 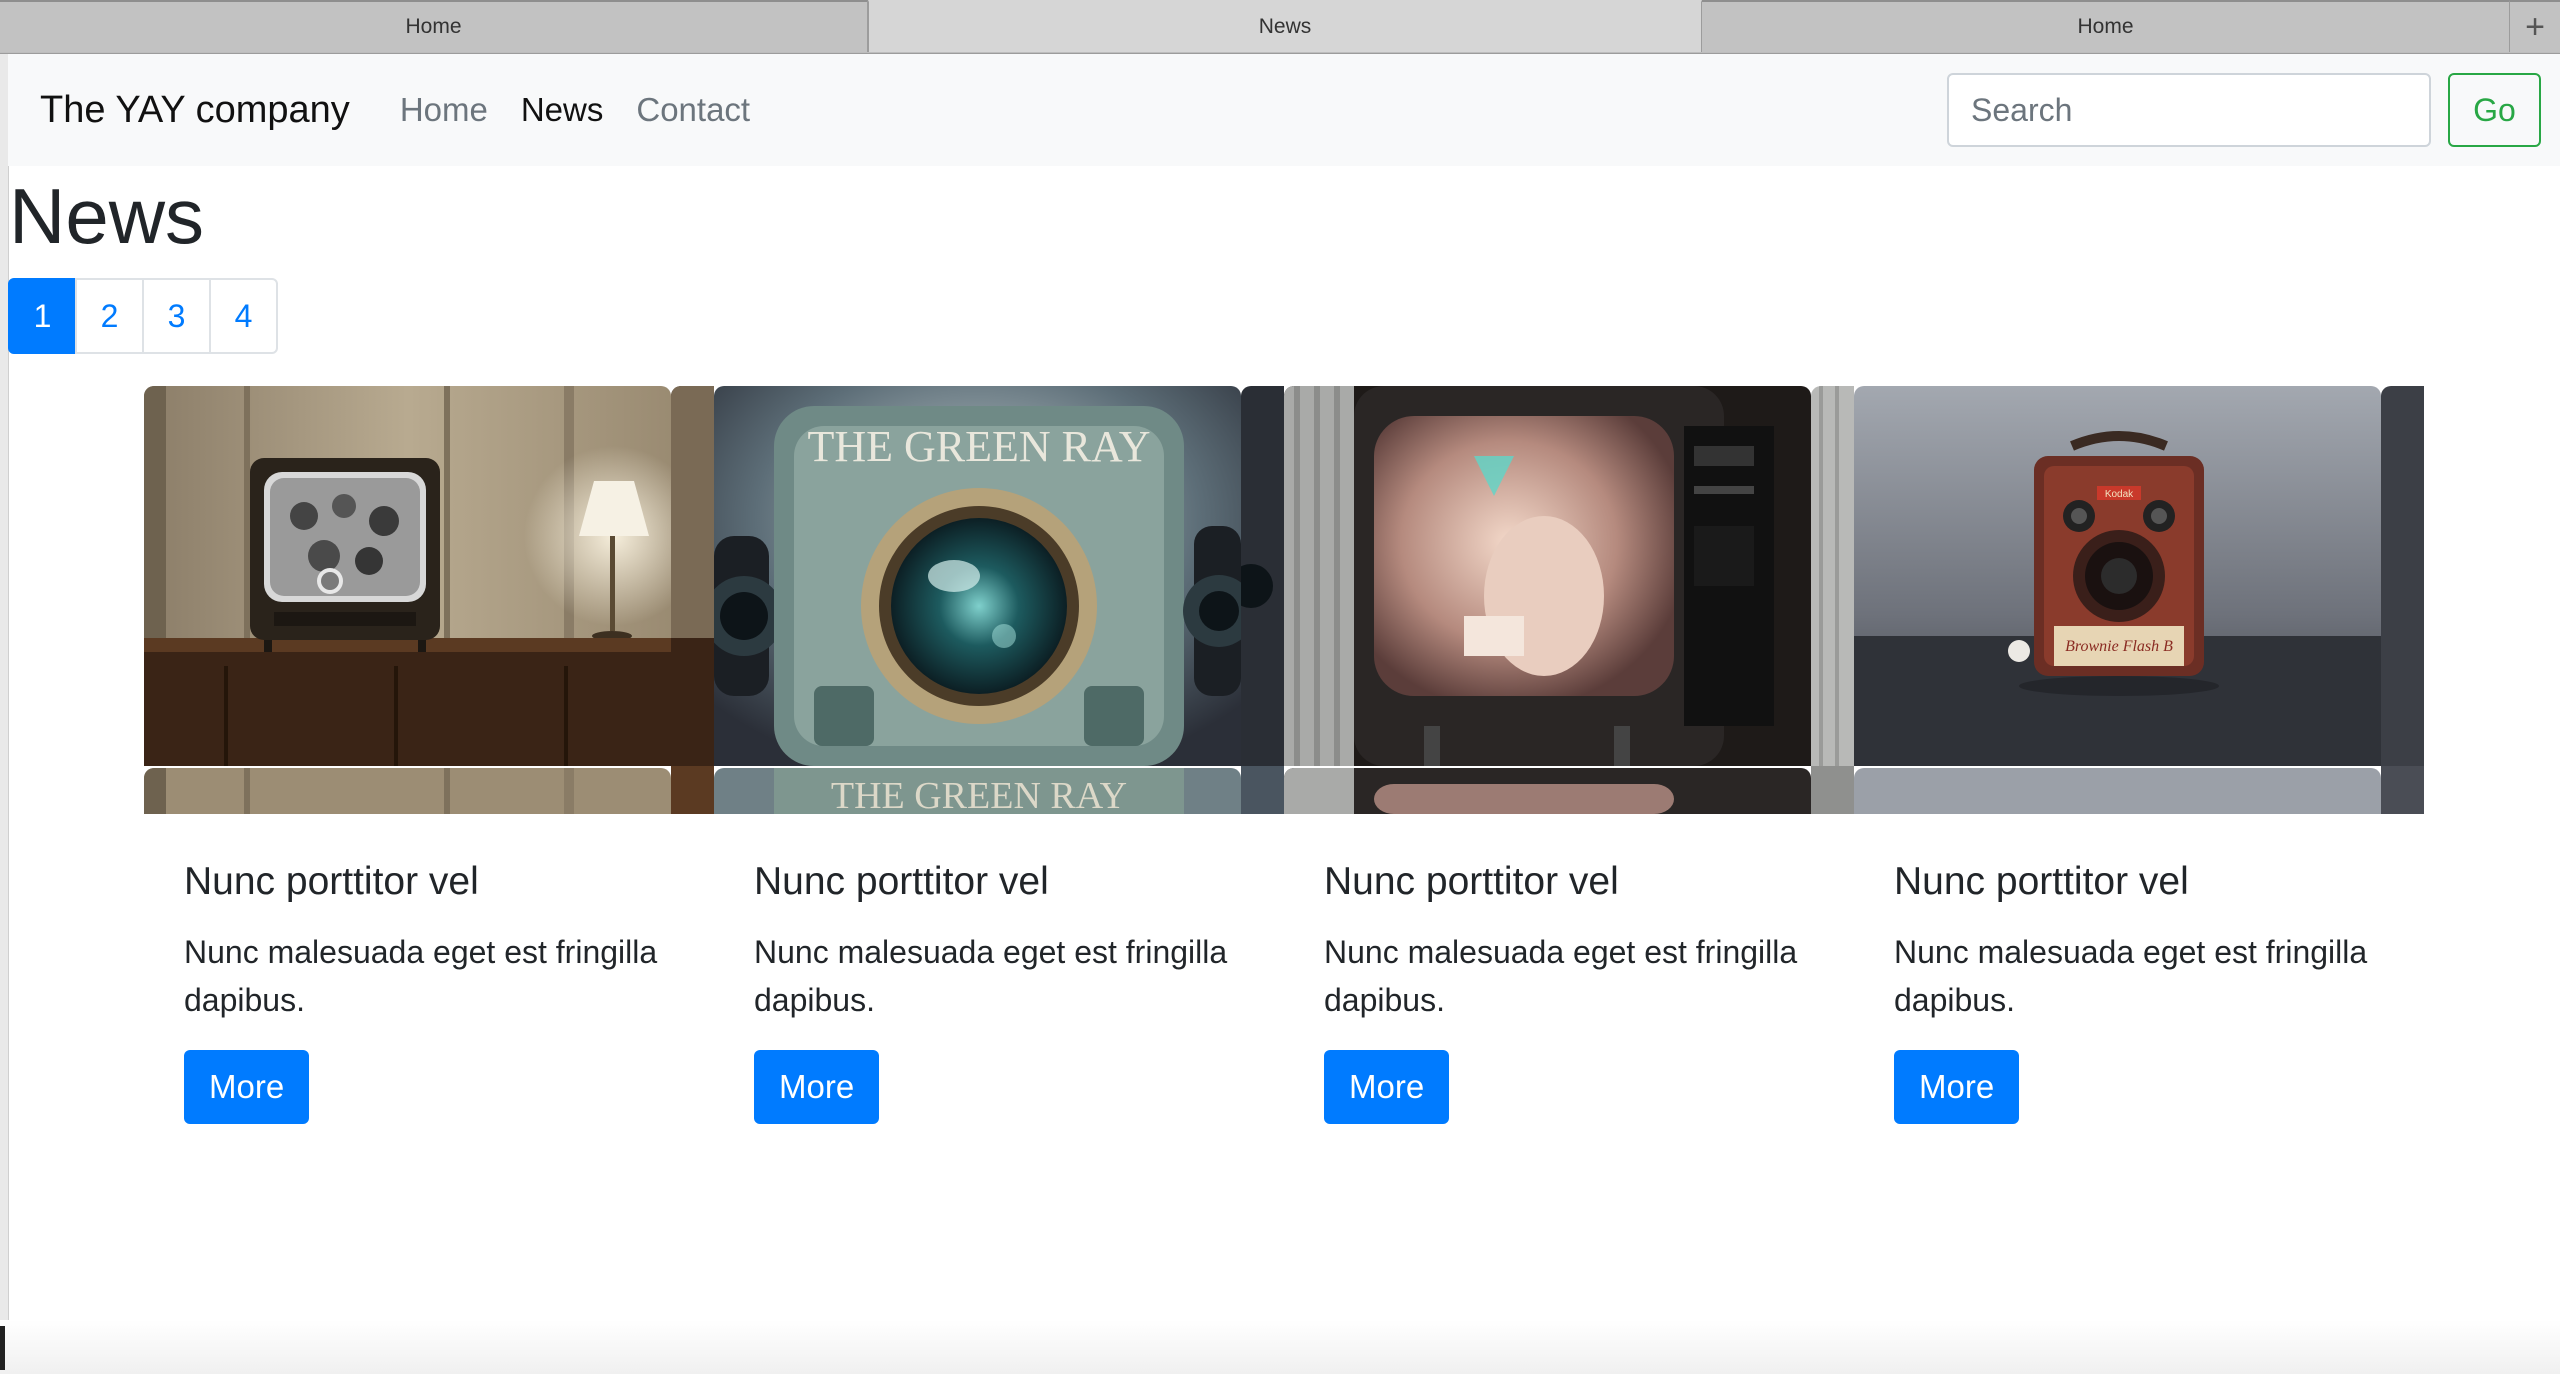 I want to click on browser-tab-label: News, so click(x=1285, y=26).